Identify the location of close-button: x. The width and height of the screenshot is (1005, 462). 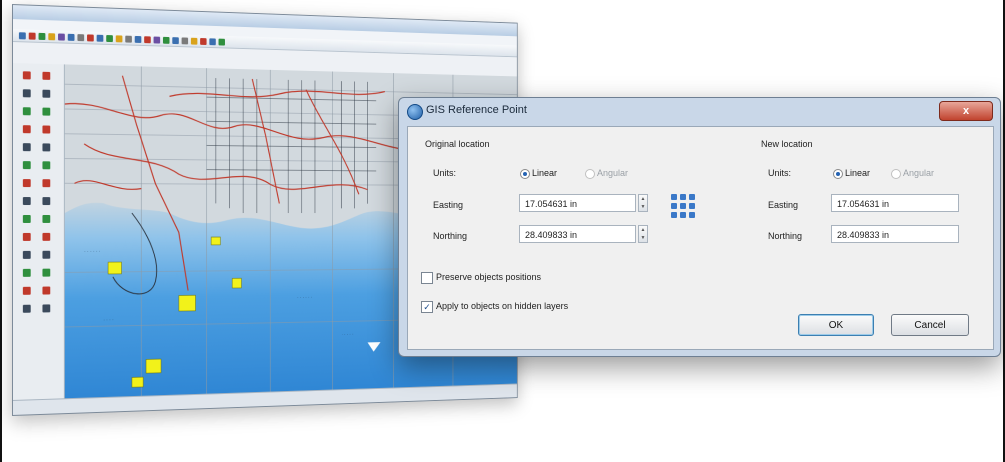
(966, 111).